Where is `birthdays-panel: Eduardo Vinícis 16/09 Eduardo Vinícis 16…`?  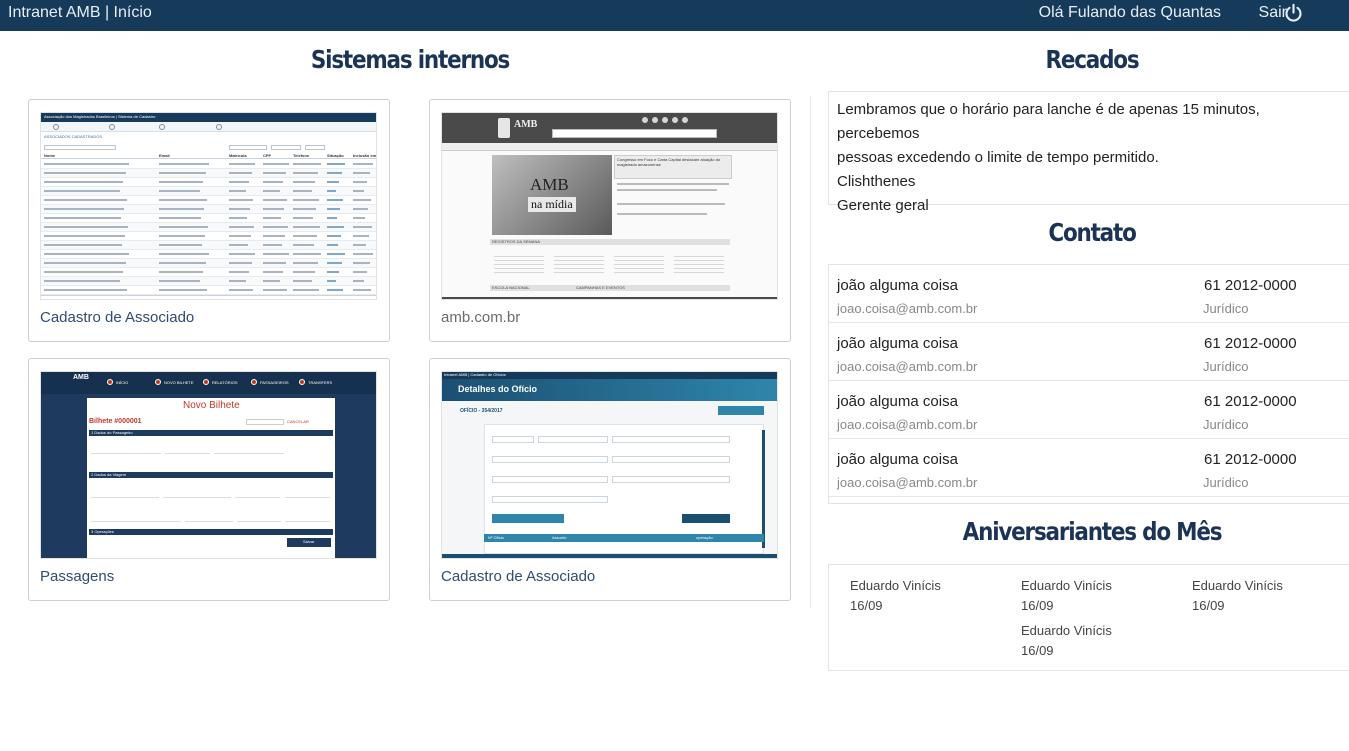 birthdays-panel: Eduardo Vinícis 16/09 Eduardo Vinícis 16… is located at coordinates (1088, 617).